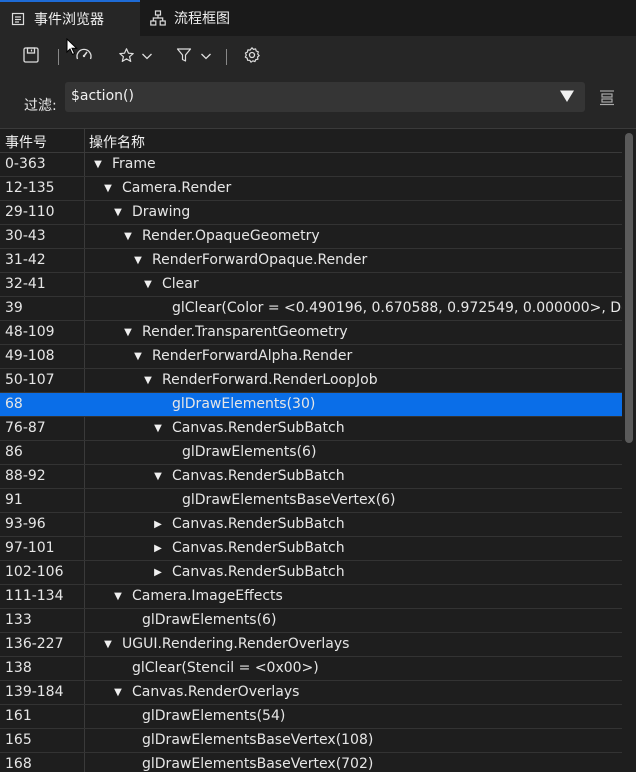 Image resolution: width=636 pixels, height=772 pixels. What do you see at coordinates (311, 477) in the screenshot?
I see `table-row: 88-92 ▼ Canvas.RenderSubBatch` at bounding box center [311, 477].